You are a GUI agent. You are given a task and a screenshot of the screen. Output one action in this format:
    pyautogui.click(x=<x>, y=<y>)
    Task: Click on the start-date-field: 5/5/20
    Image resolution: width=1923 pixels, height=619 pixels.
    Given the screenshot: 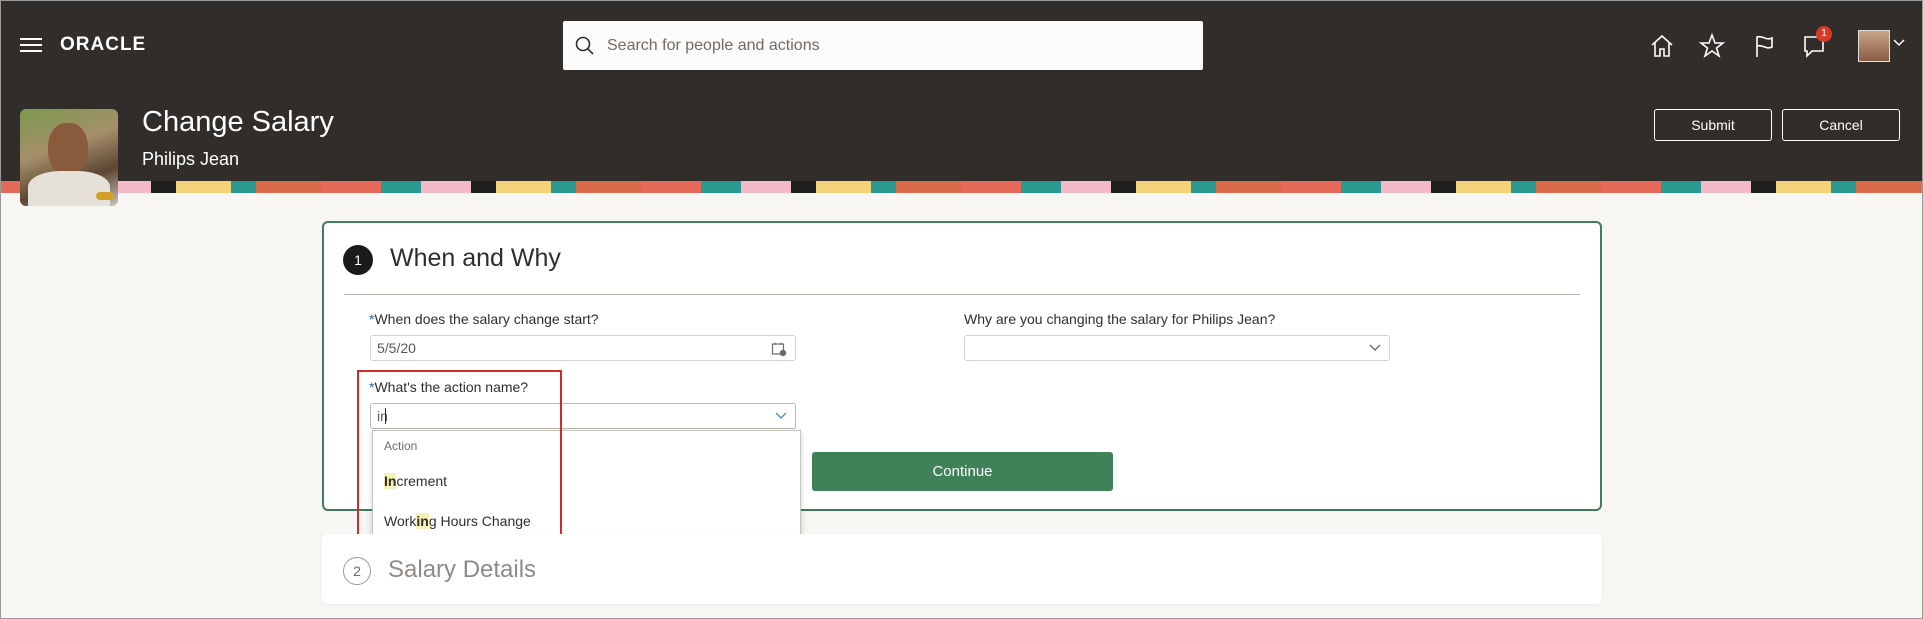 What is the action you would take?
    pyautogui.click(x=583, y=348)
    